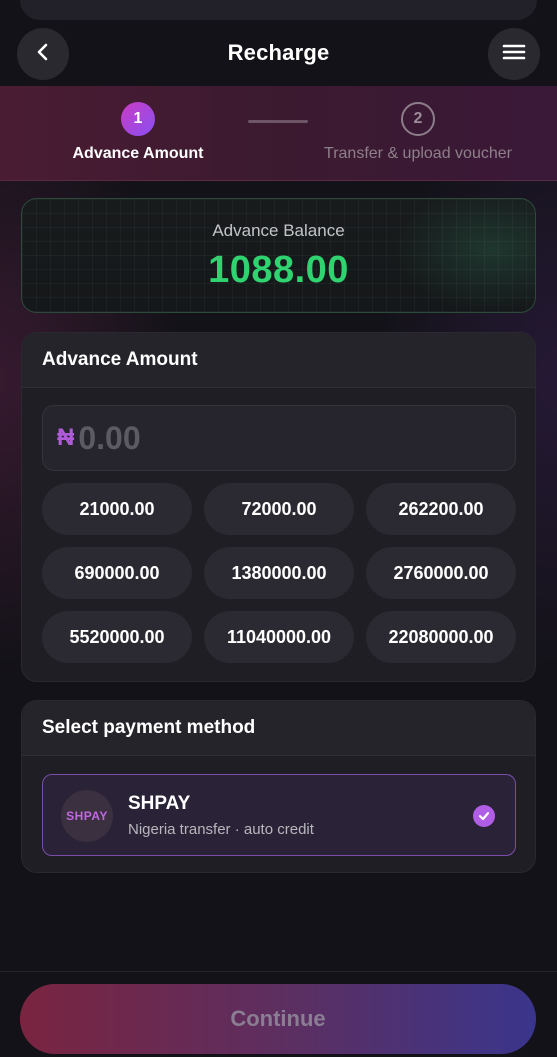  I want to click on preset-amount-button: 11040000.00, so click(279, 637).